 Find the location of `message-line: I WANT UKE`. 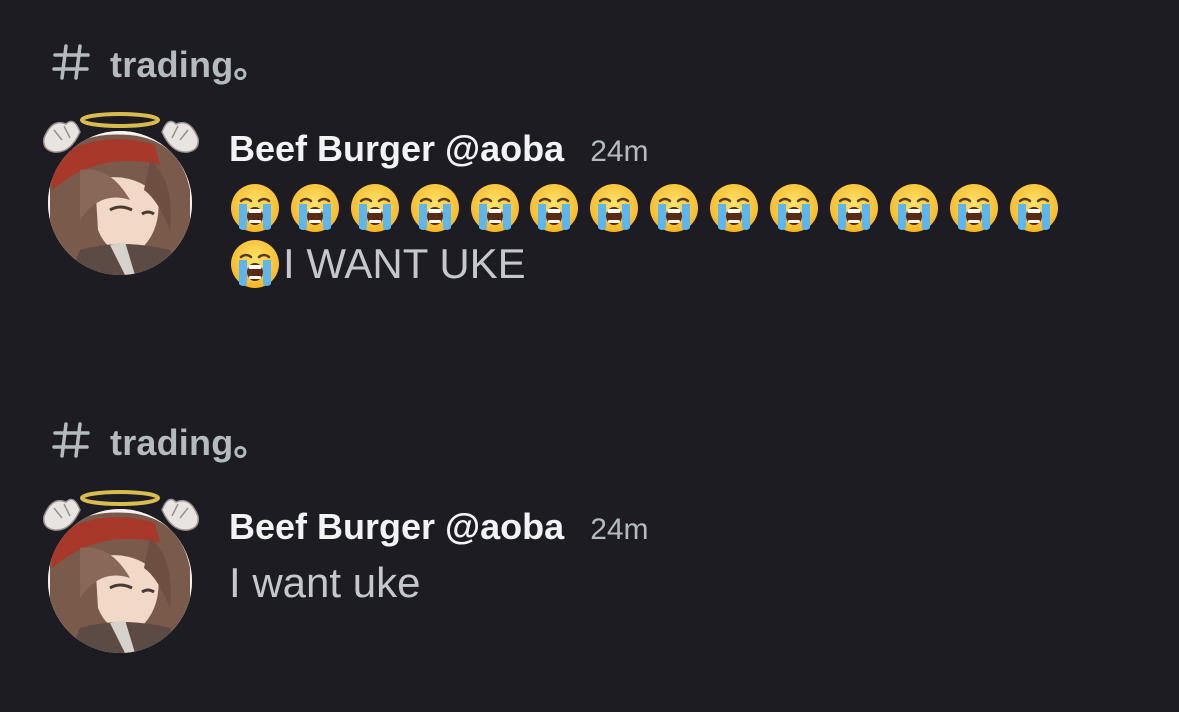

message-line: I WANT UKE is located at coordinates (679, 264).